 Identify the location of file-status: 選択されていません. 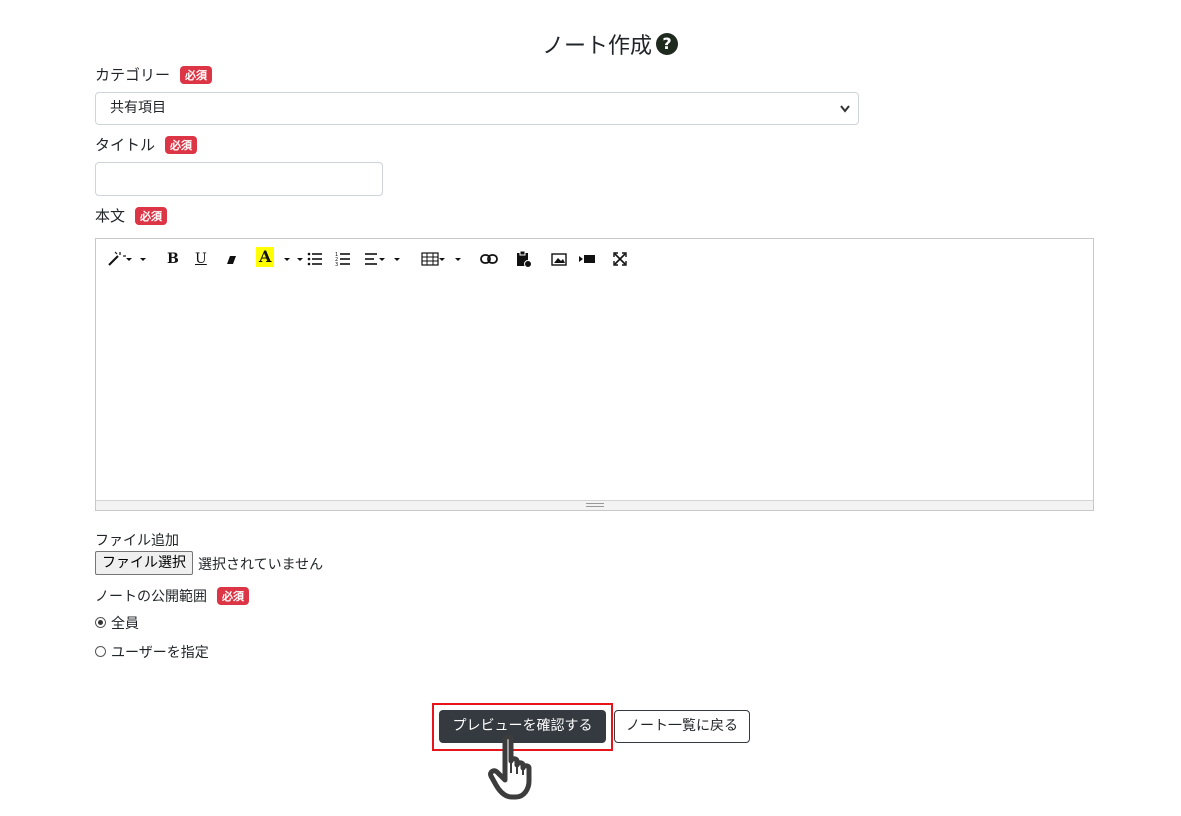
(261, 565).